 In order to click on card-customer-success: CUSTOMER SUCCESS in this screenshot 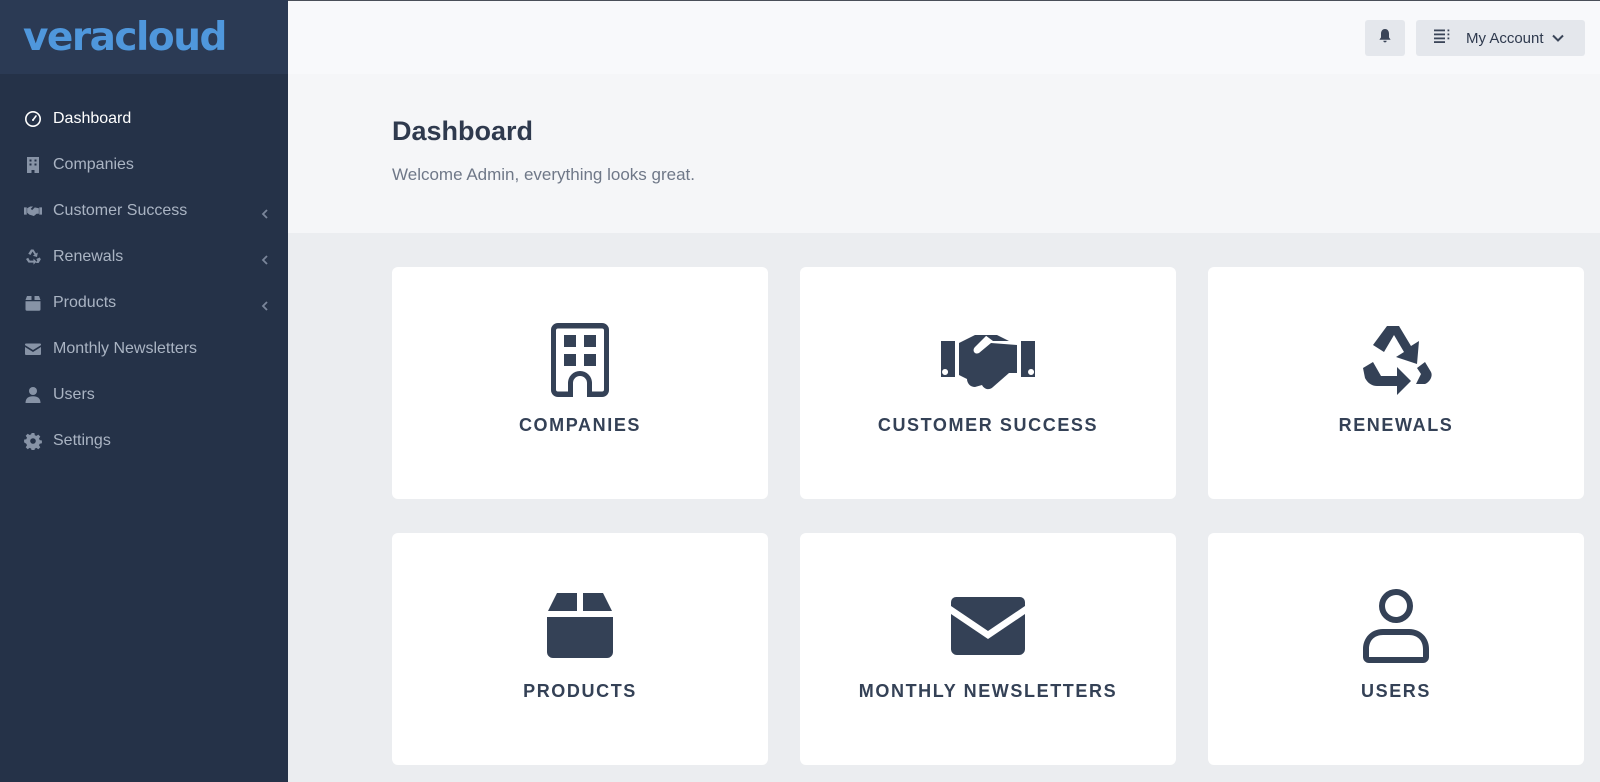, I will do `click(988, 383)`.